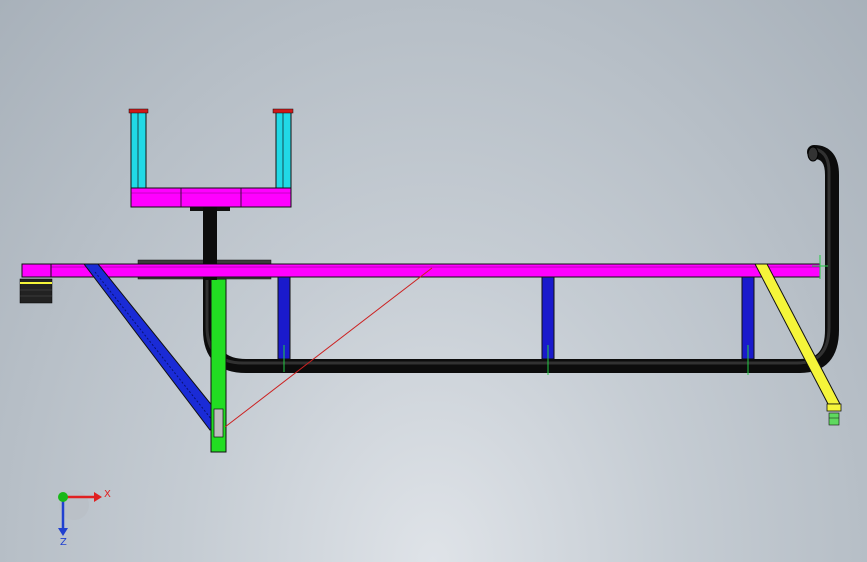 Image resolution: width=867 pixels, height=562 pixels. Describe the element at coordinates (107, 494) in the screenshot. I see `x-axis-label: X` at that location.